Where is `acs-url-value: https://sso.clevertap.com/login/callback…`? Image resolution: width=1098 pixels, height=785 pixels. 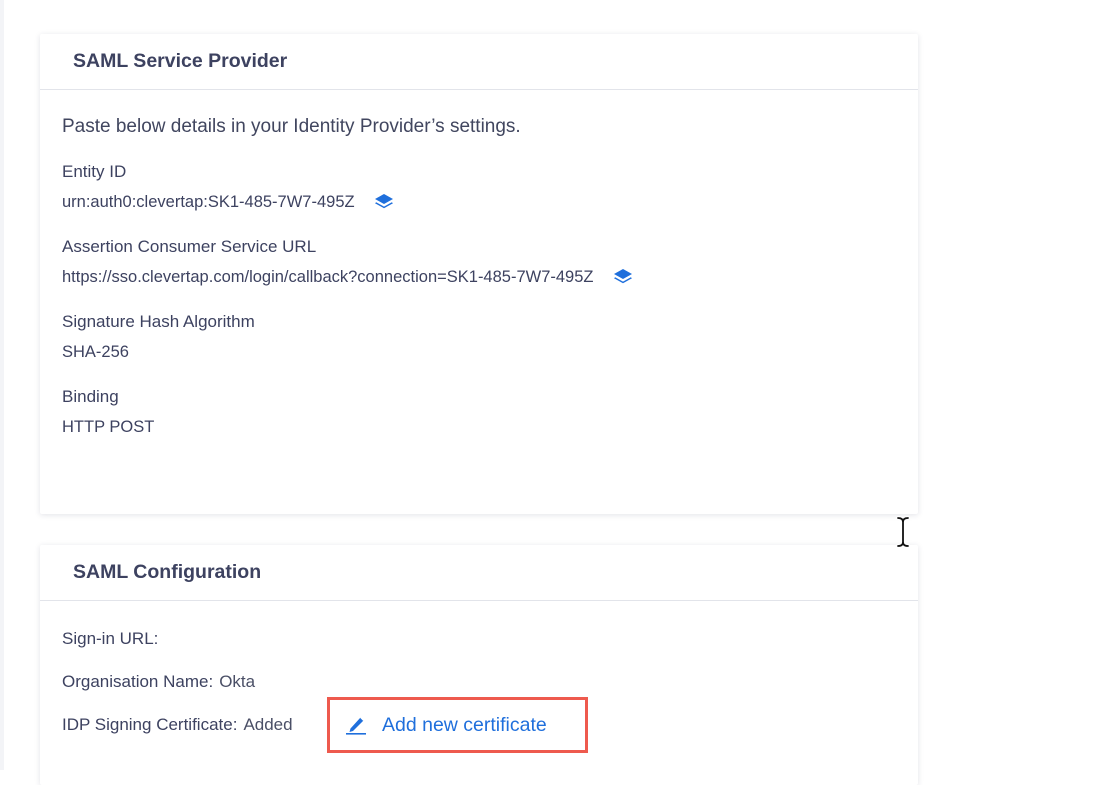 acs-url-value: https://sso.clevertap.com/login/callback… is located at coordinates (328, 277).